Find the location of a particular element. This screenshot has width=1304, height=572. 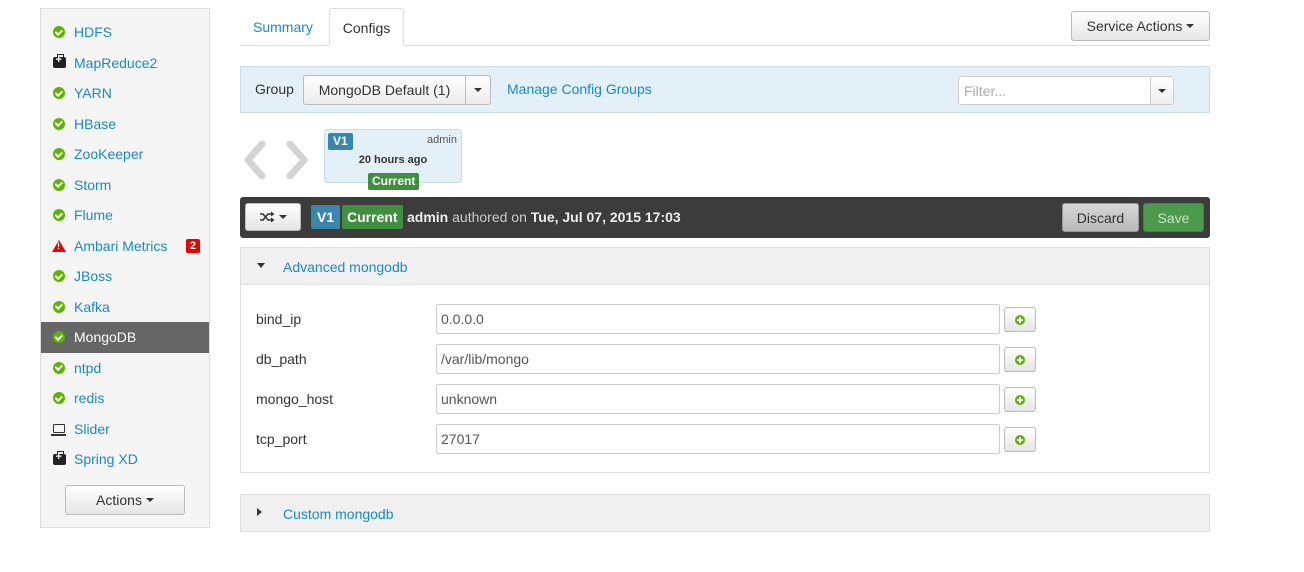

triangle-down-icon is located at coordinates (261, 265).